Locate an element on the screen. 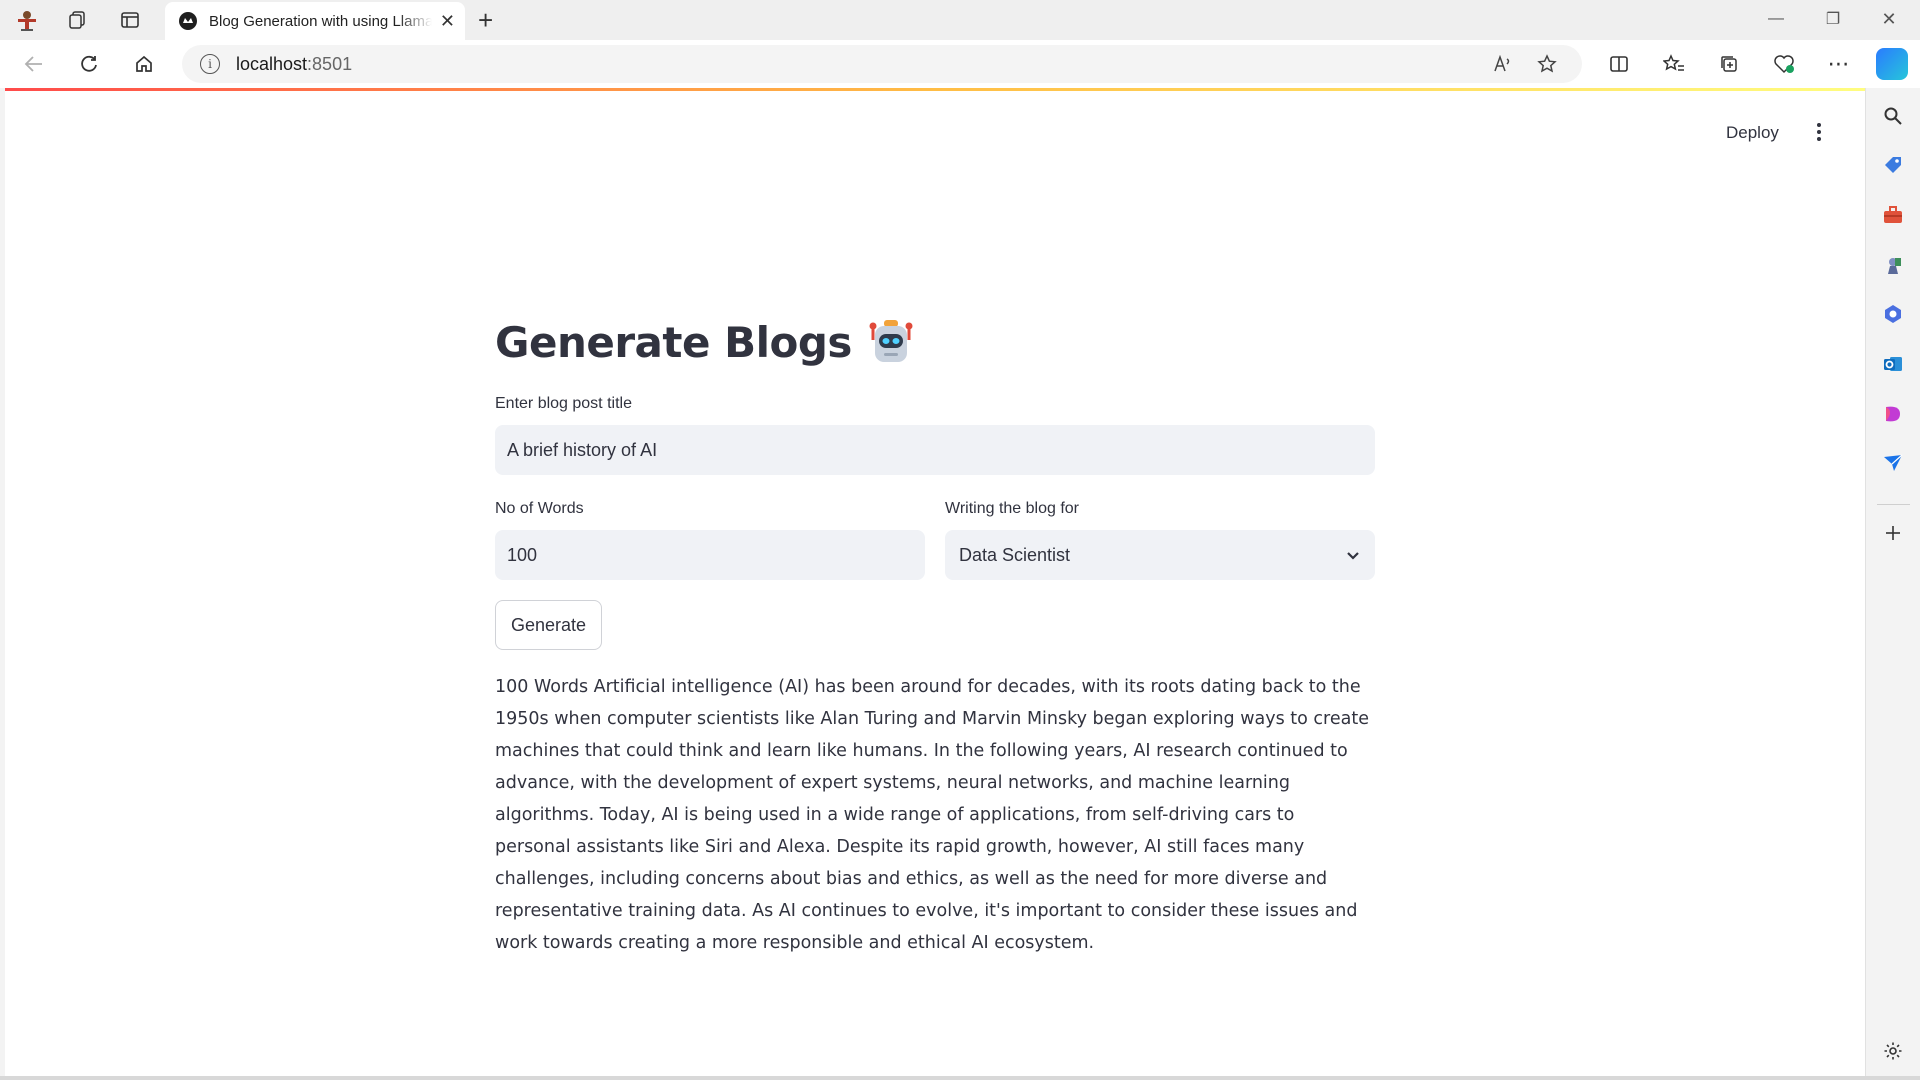 The width and height of the screenshot is (1920, 1080). designer-icon is located at coordinates (1893, 414).